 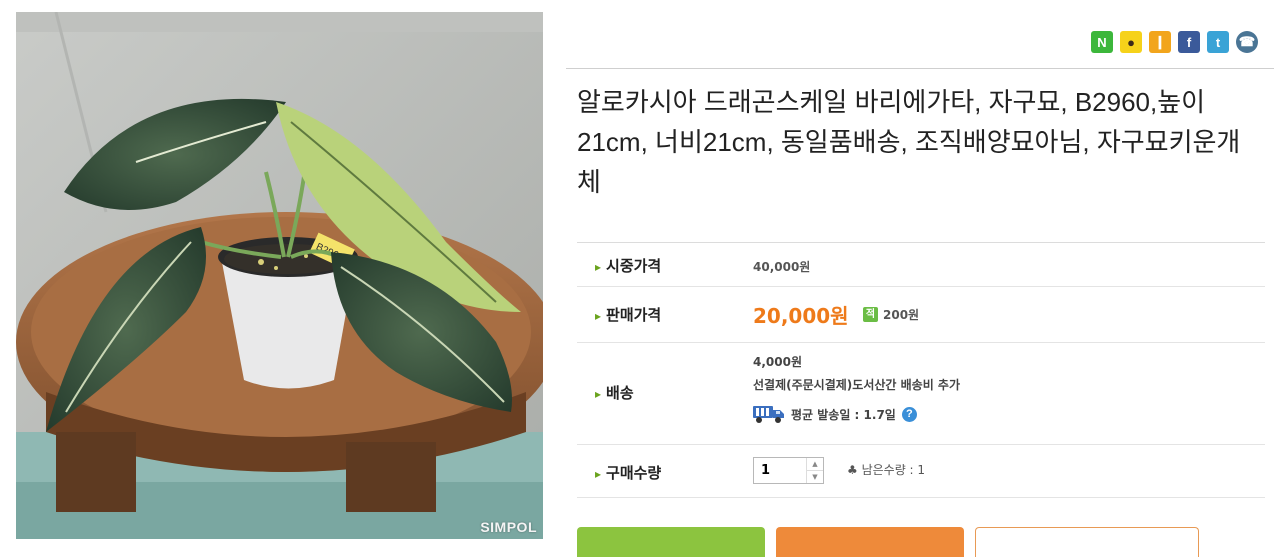 What do you see at coordinates (921, 265) in the screenshot?
I see `market-price-row: 시중가격 40,000원` at bounding box center [921, 265].